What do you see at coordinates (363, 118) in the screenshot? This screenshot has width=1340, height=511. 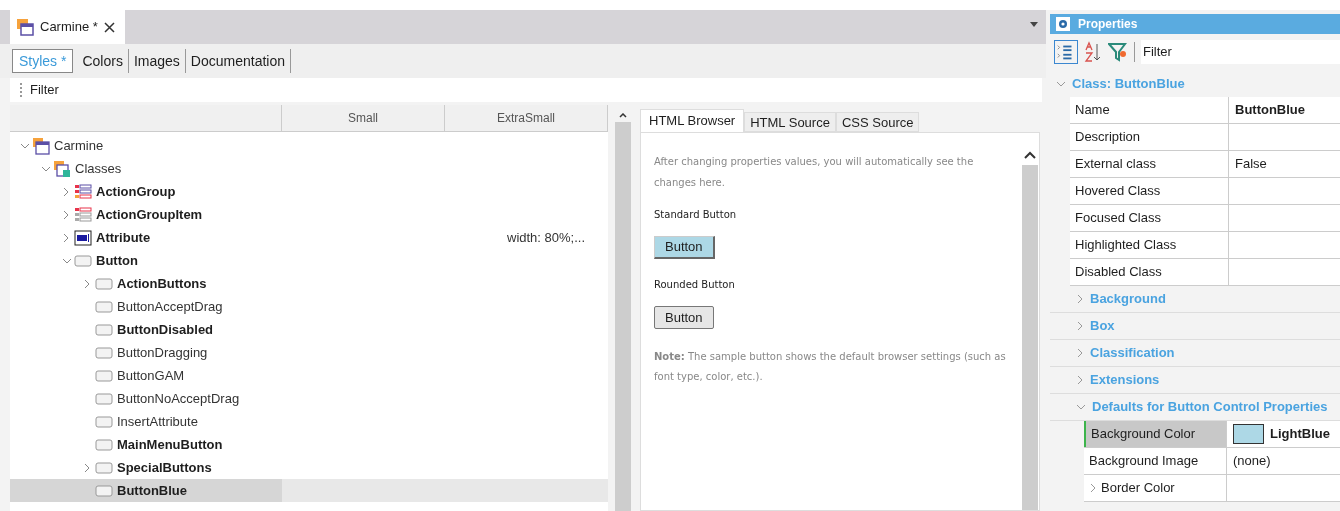 I see `column-header: Small` at bounding box center [363, 118].